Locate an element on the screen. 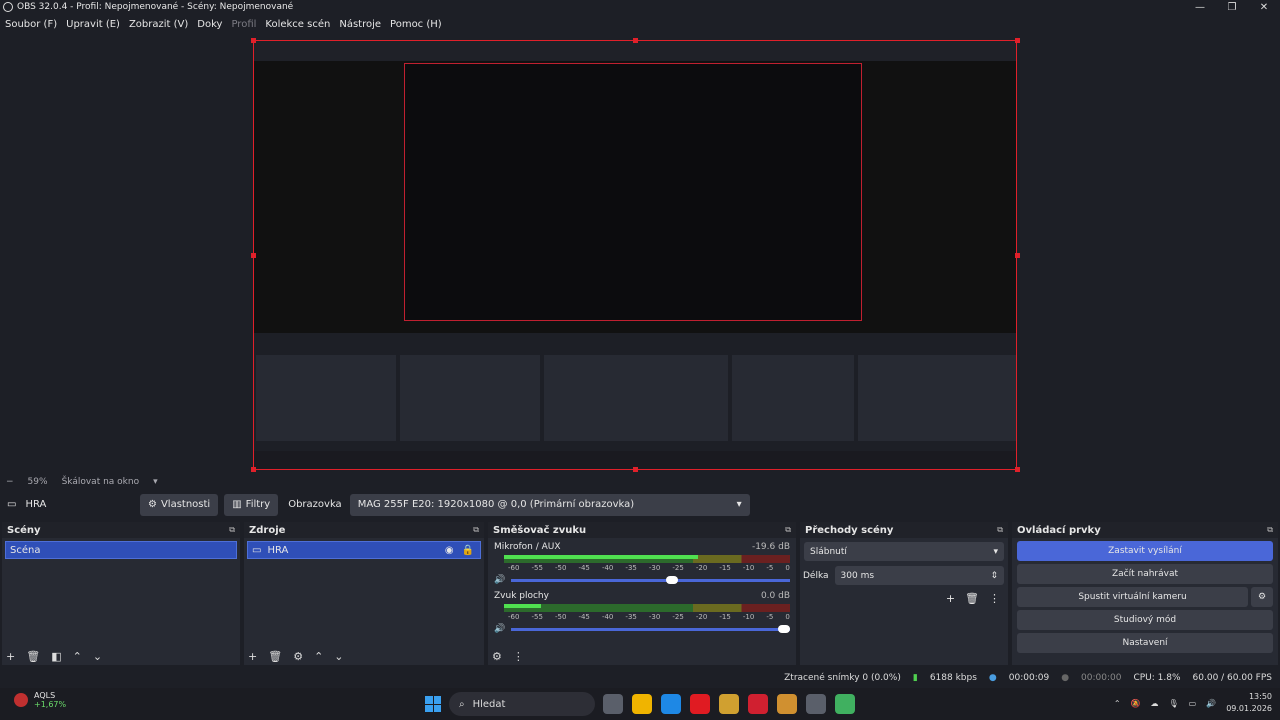  studio-mode-button: Studiový mód is located at coordinates (1145, 620).